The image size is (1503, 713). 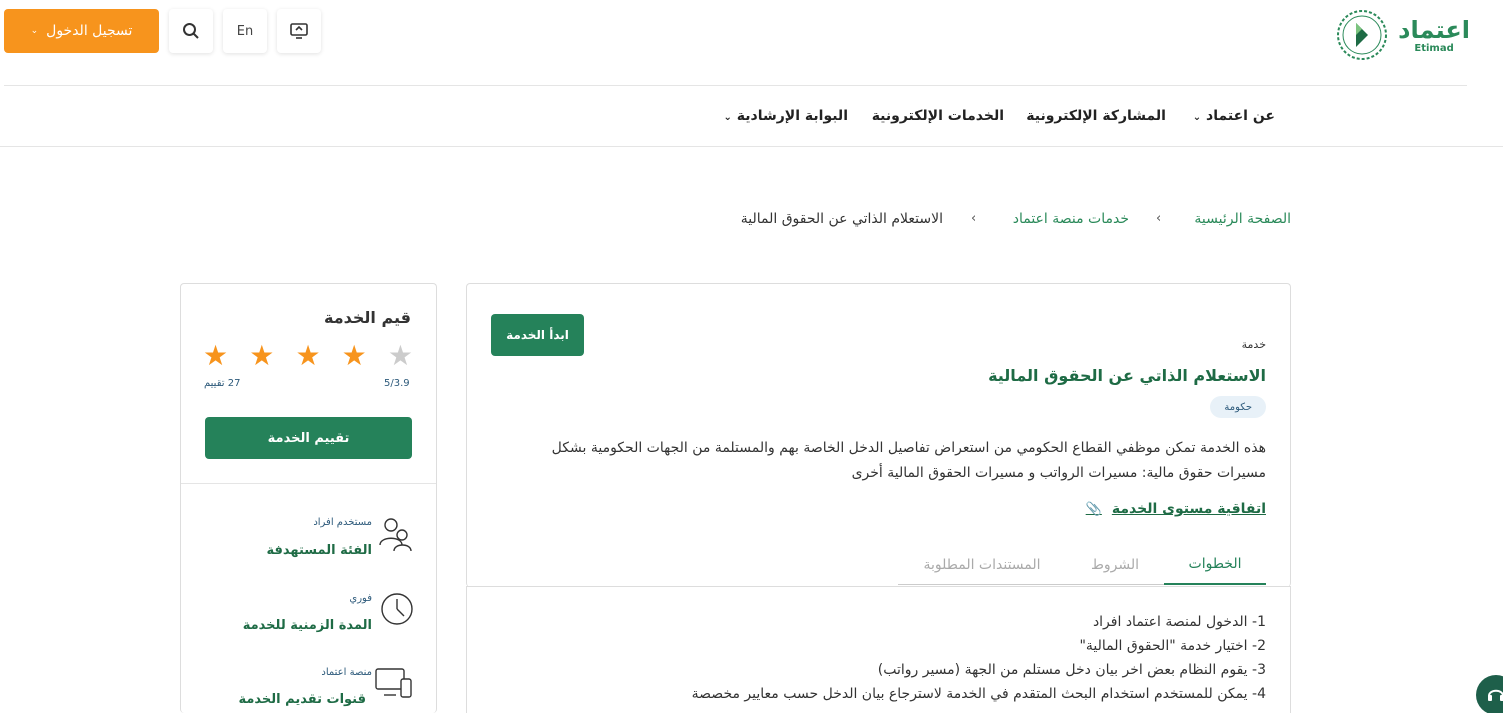 I want to click on service-tabs: الخطوات الشروط المستندات المطلوبة, so click(x=1082, y=565).